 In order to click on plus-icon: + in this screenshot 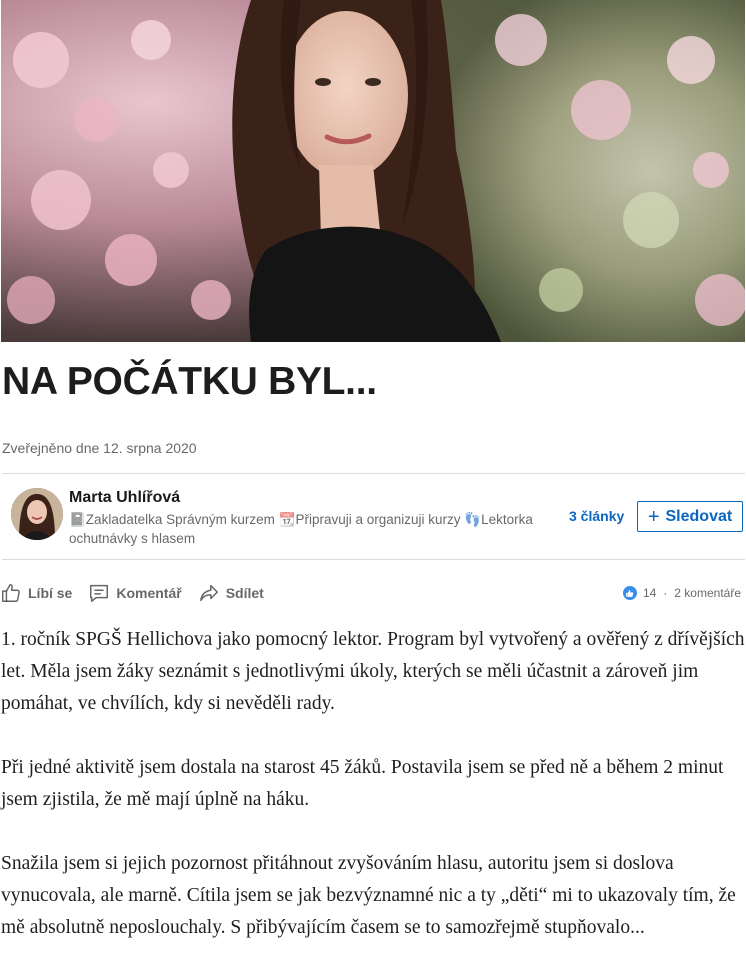, I will do `click(653, 516)`.